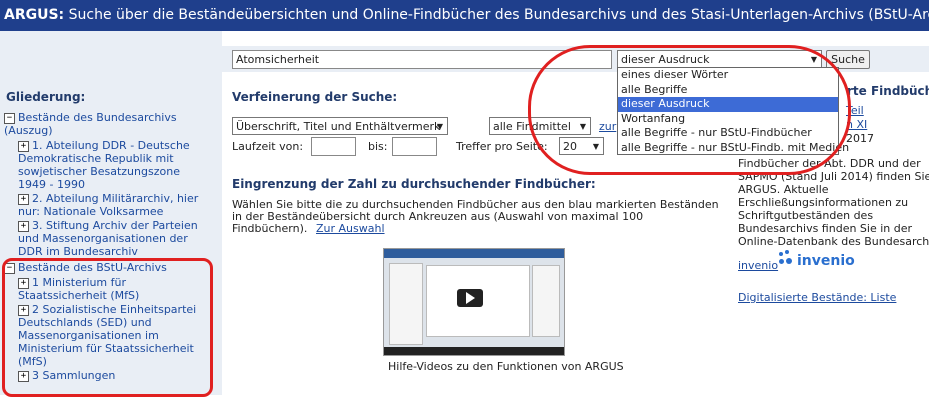 This screenshot has width=929, height=397. Describe the element at coordinates (783, 189) in the screenshot. I see `right-text-3: ARGUS. Aktuelle` at that location.